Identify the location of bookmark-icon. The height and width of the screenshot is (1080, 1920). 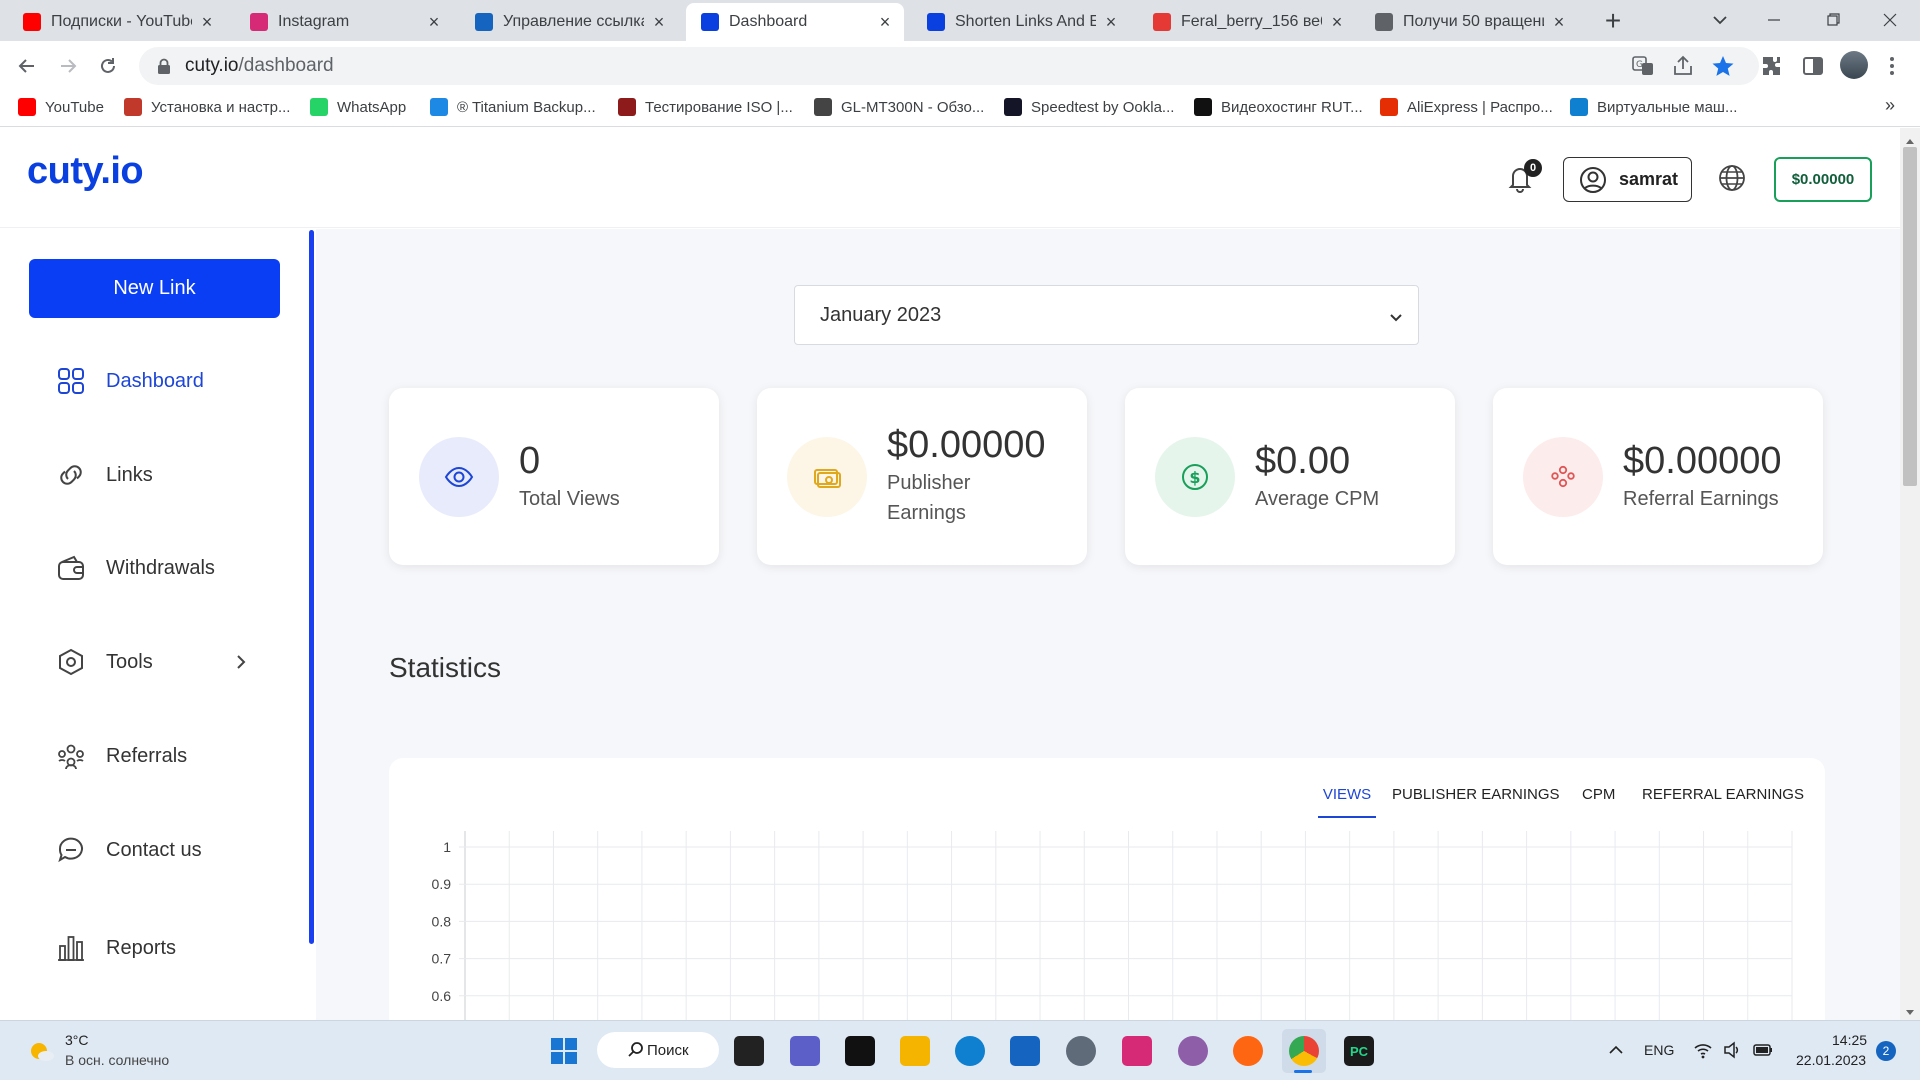
(133, 107).